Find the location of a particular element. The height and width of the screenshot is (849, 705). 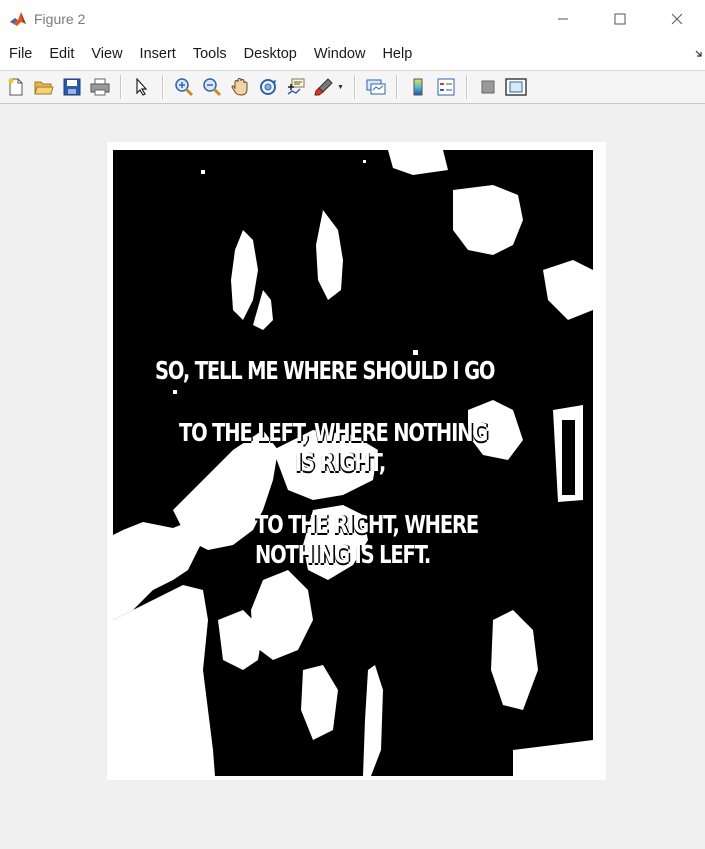

link-plot-icon is located at coordinates (376, 87).